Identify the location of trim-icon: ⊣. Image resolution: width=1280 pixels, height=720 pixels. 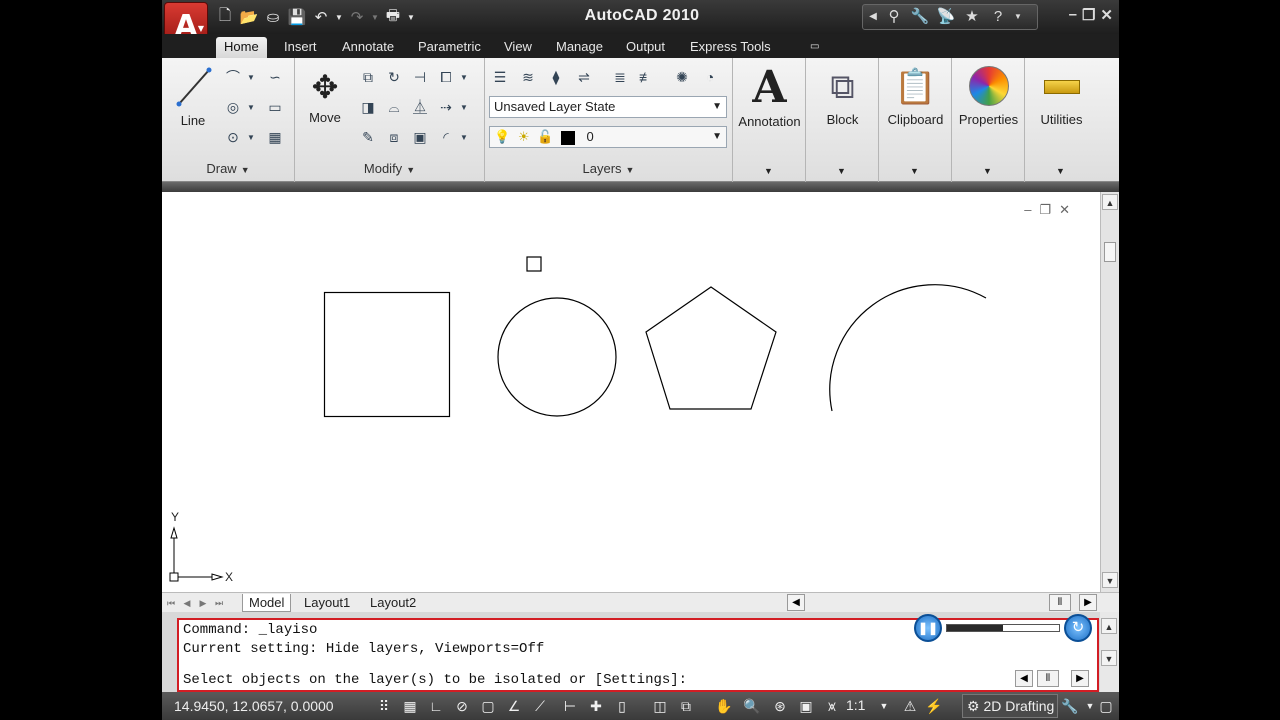
(420, 77).